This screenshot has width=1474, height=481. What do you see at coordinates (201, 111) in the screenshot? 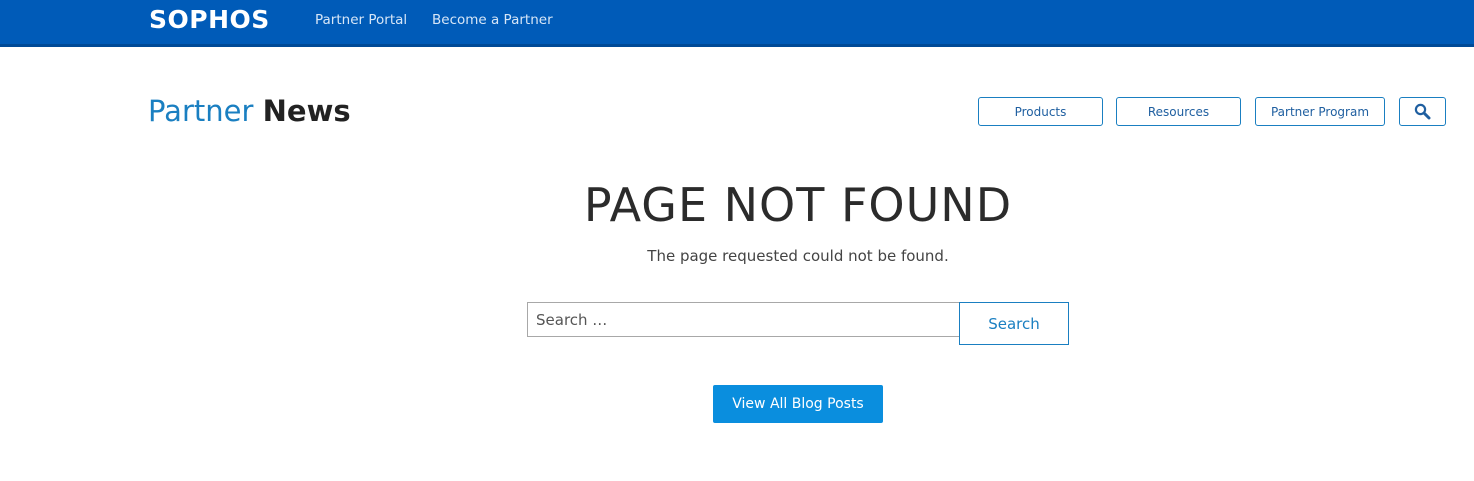
I see `brand-partner: Partner` at bounding box center [201, 111].